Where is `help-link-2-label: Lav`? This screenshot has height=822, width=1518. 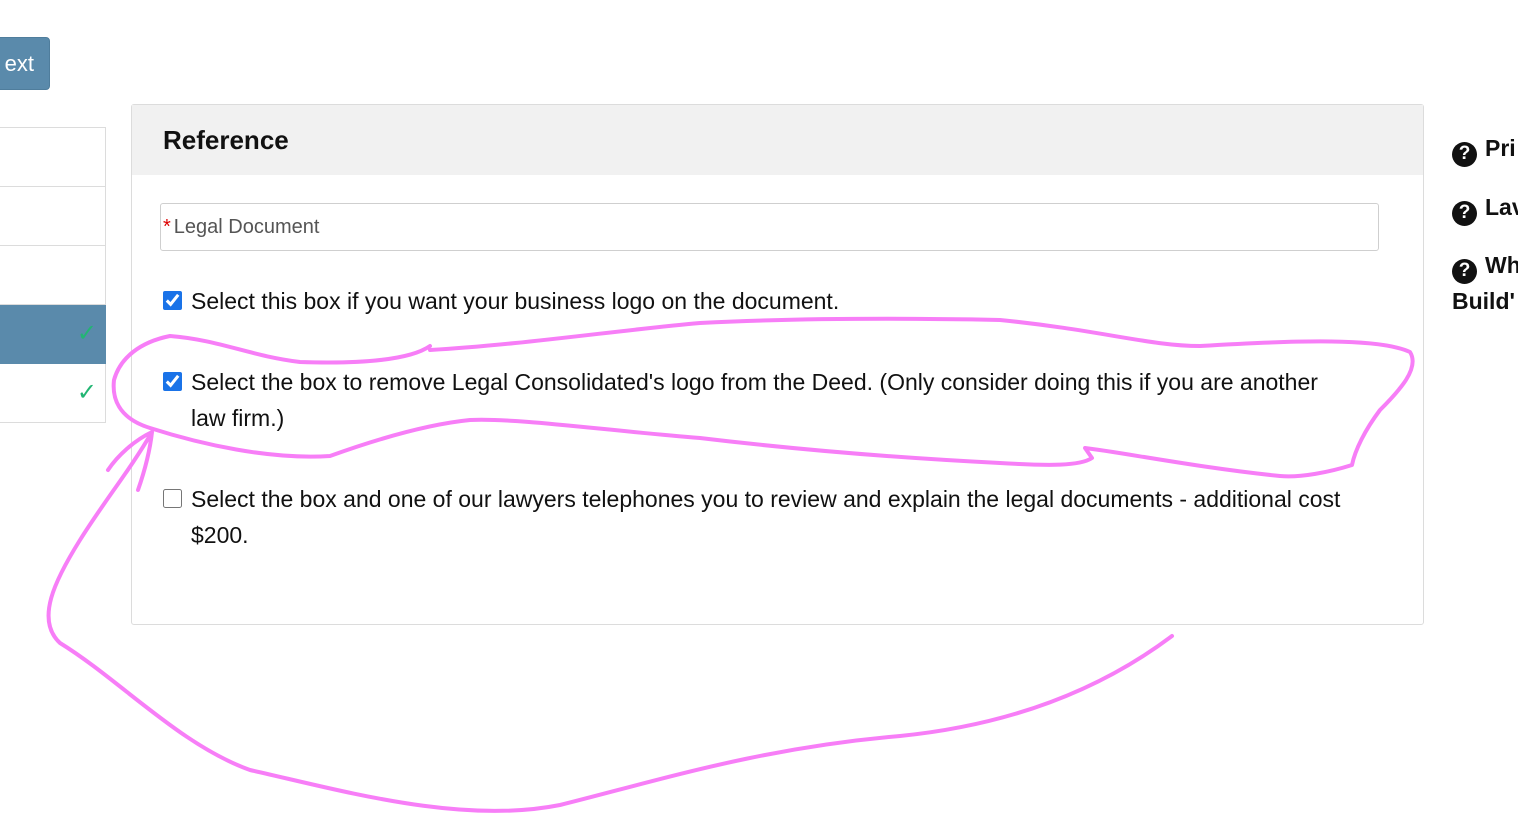 help-link-2-label: Lav is located at coordinates (1501, 207).